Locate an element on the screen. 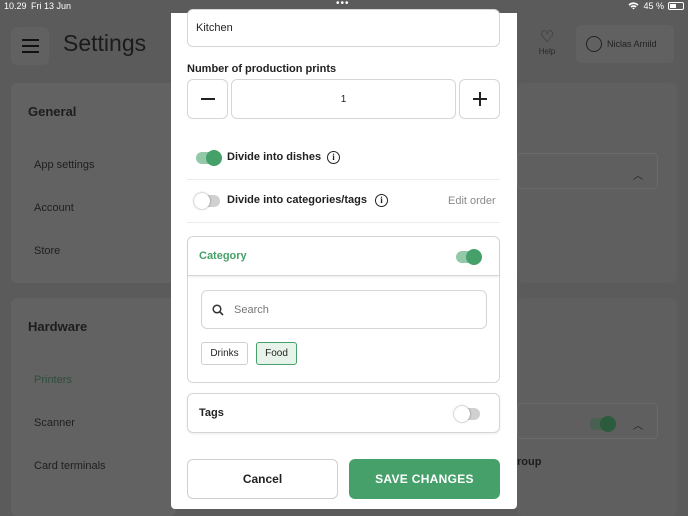 The height and width of the screenshot is (516, 688). page-title: Settings is located at coordinates (105, 43).